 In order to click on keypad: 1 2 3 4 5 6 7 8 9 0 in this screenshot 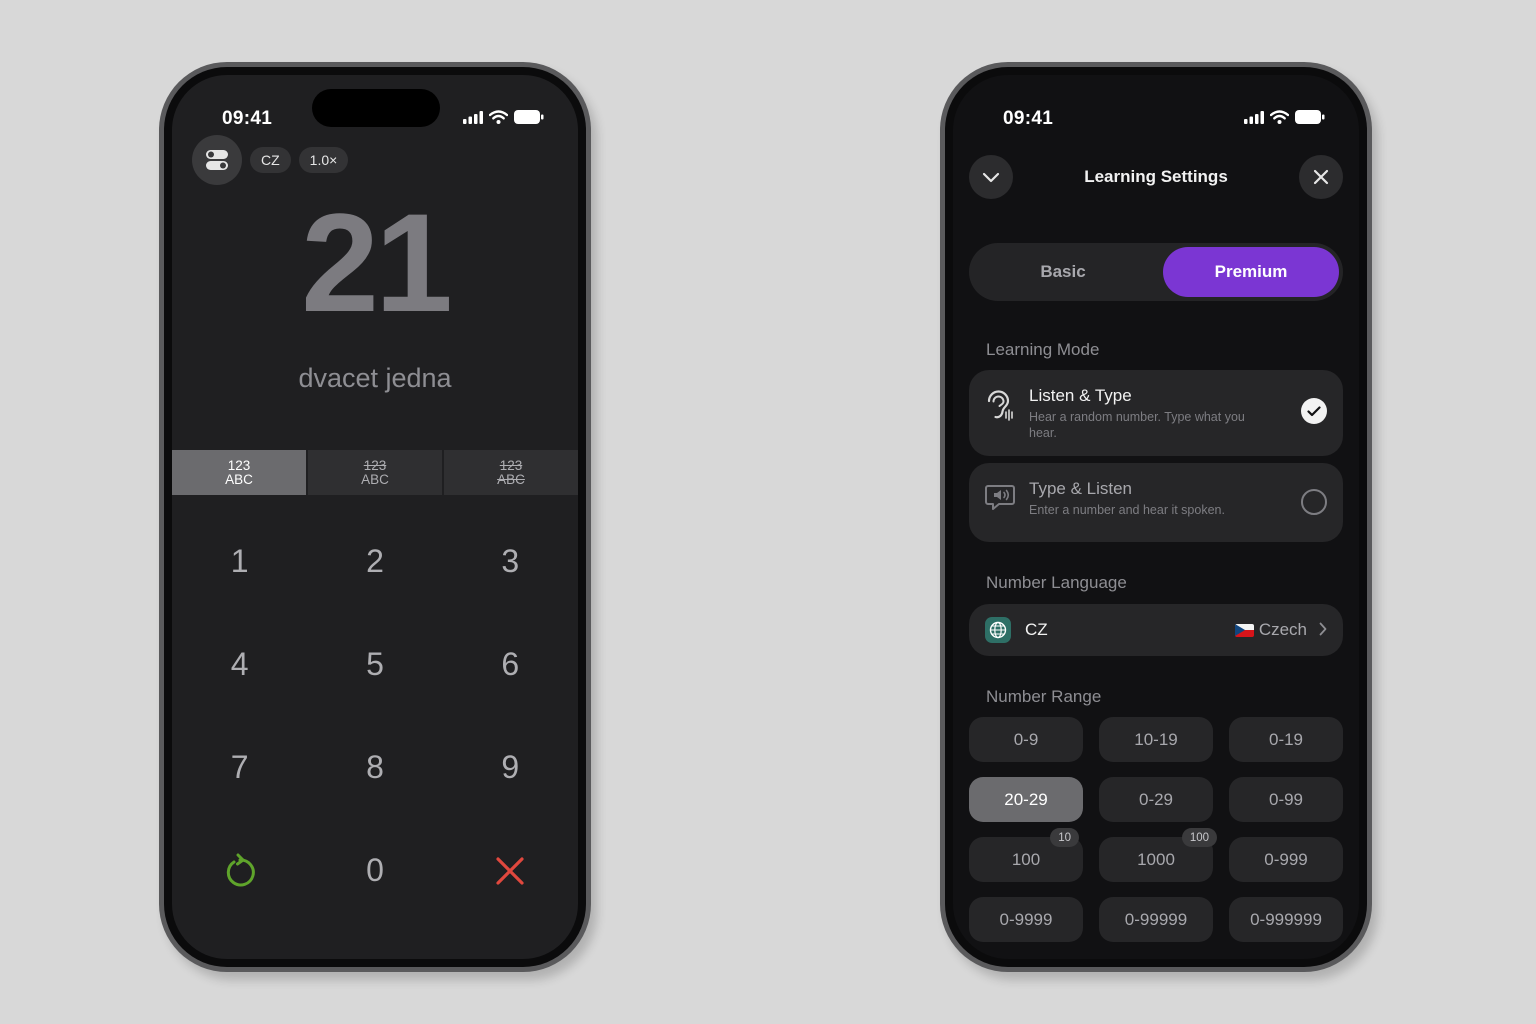, I will do `click(375, 716)`.